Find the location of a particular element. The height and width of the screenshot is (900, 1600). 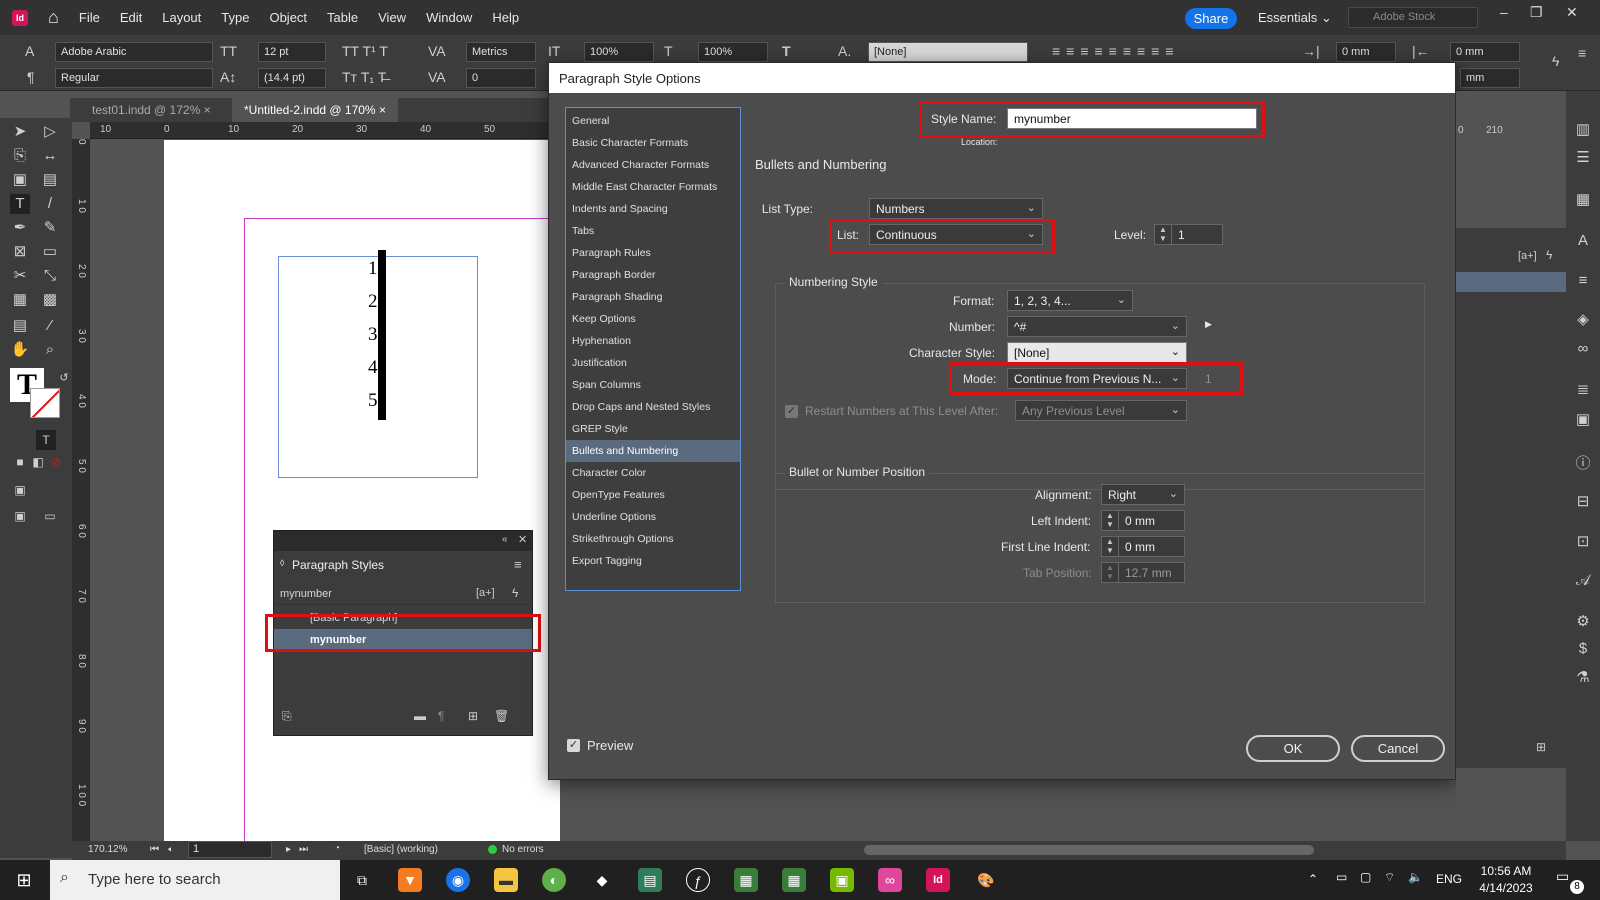

cancel-button: Cancel is located at coordinates (1398, 748).